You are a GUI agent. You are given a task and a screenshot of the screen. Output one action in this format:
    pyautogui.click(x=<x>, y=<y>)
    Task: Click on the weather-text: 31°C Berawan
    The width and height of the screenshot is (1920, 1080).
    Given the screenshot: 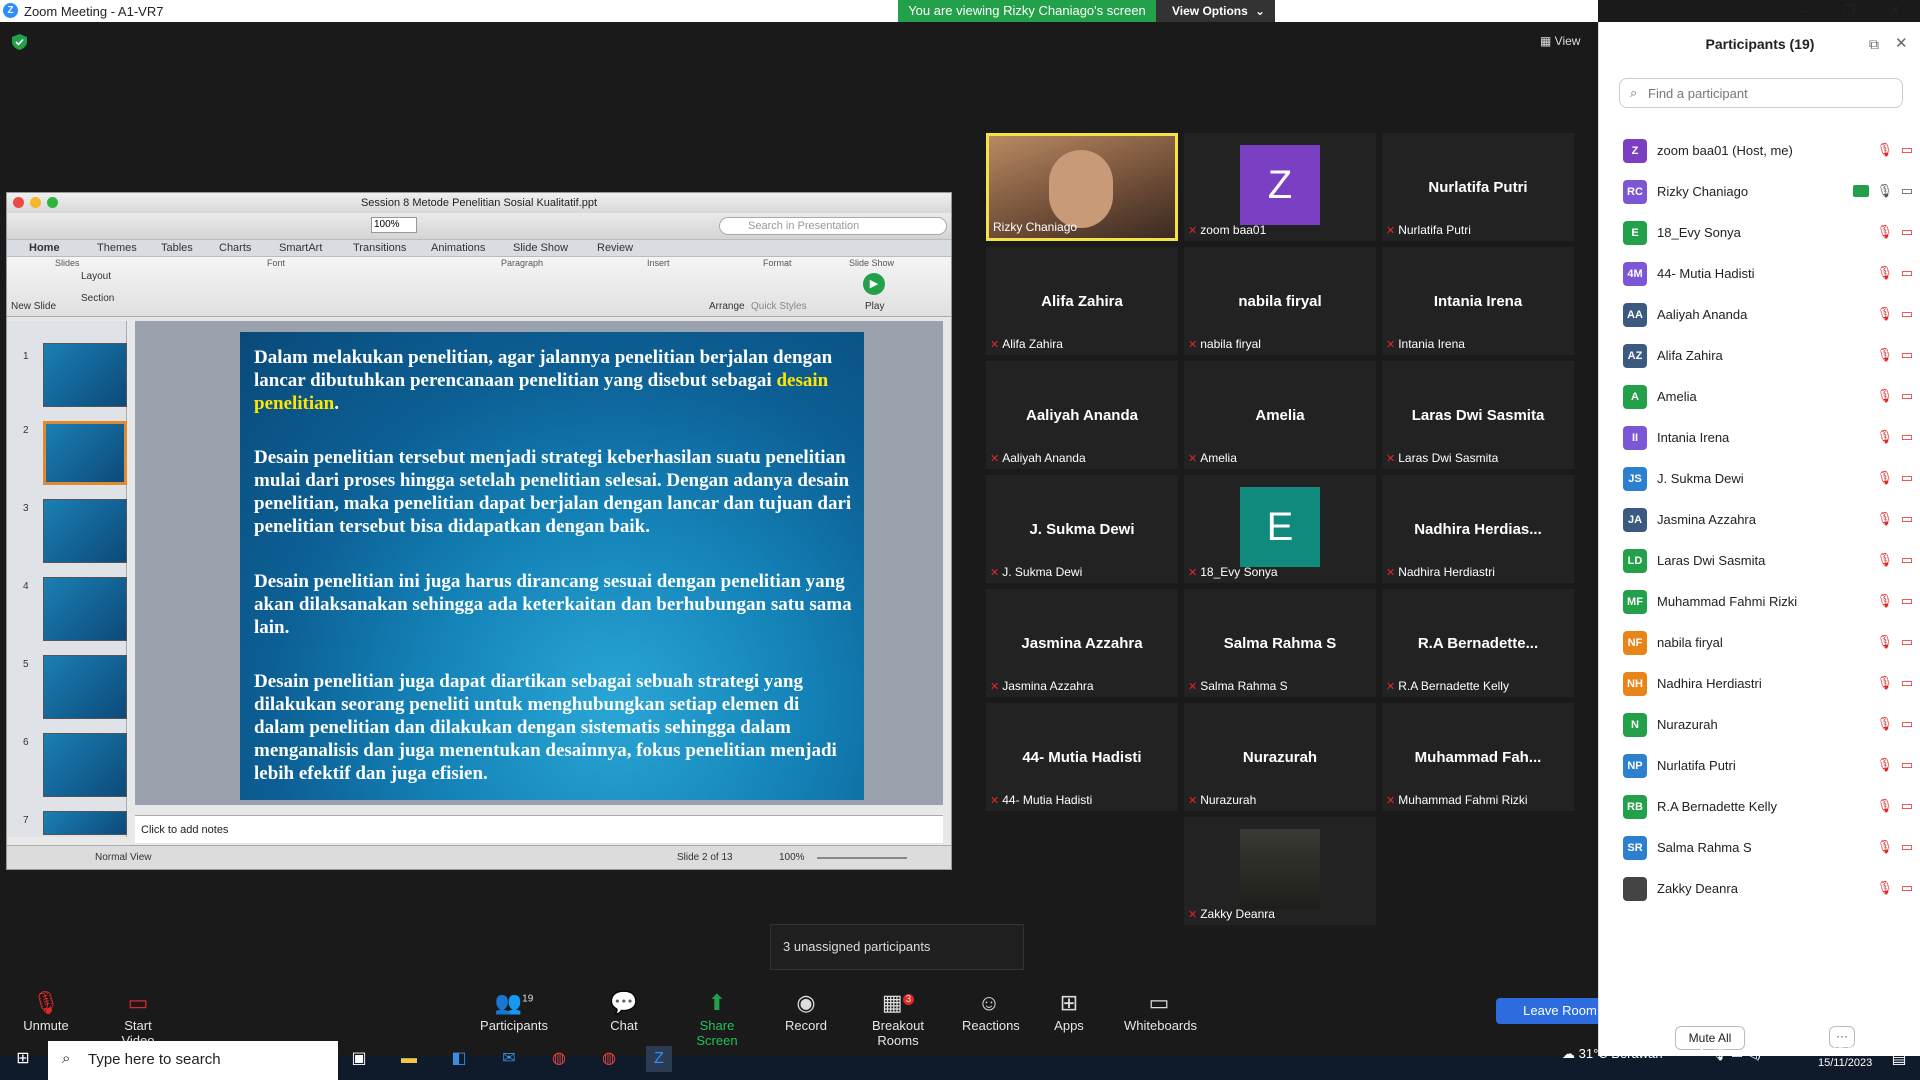 What is the action you would take?
    pyautogui.click(x=1621, y=1053)
    